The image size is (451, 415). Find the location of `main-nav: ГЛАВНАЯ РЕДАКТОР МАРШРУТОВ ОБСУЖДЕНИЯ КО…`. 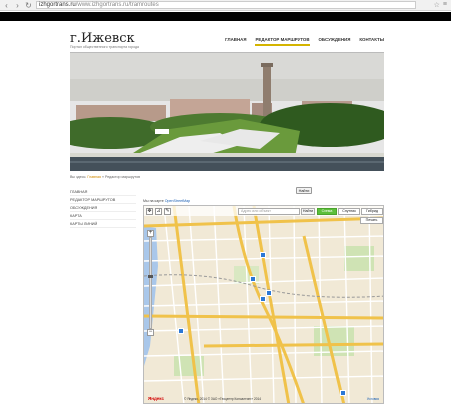

main-nav: ГЛАВНАЯ РЕДАКТОР МАРШРУТОВ ОБСУЖДЕНИЯ КО… is located at coordinates (304, 41).